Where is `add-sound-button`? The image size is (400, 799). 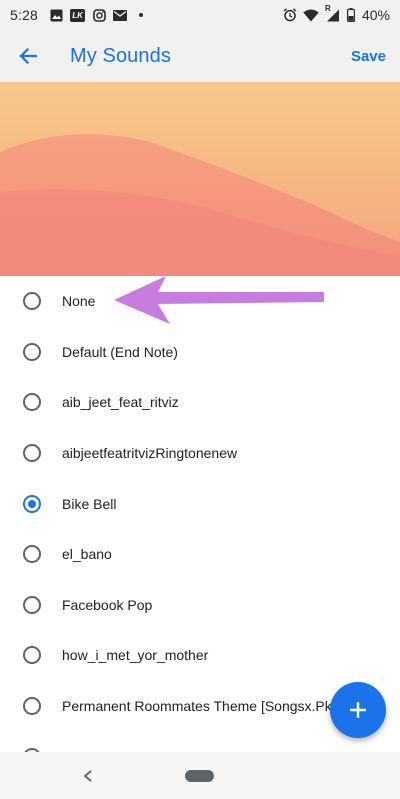
add-sound-button is located at coordinates (358, 710).